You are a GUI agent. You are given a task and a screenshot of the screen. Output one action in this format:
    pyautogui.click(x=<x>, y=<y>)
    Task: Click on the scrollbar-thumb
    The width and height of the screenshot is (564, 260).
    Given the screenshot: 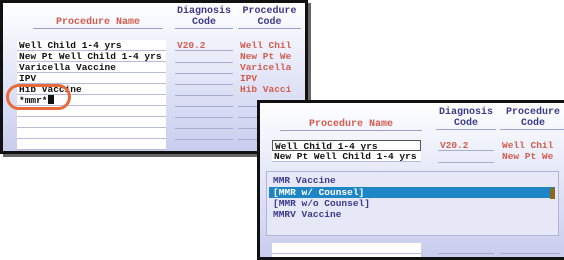 What is the action you would take?
    pyautogui.click(x=552, y=193)
    